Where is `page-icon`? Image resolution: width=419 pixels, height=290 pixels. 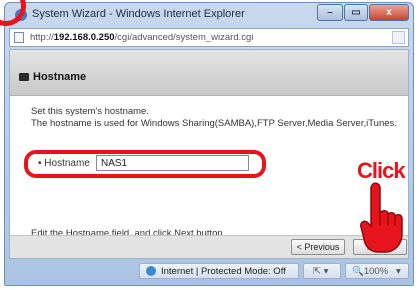
page-icon is located at coordinates (19, 37).